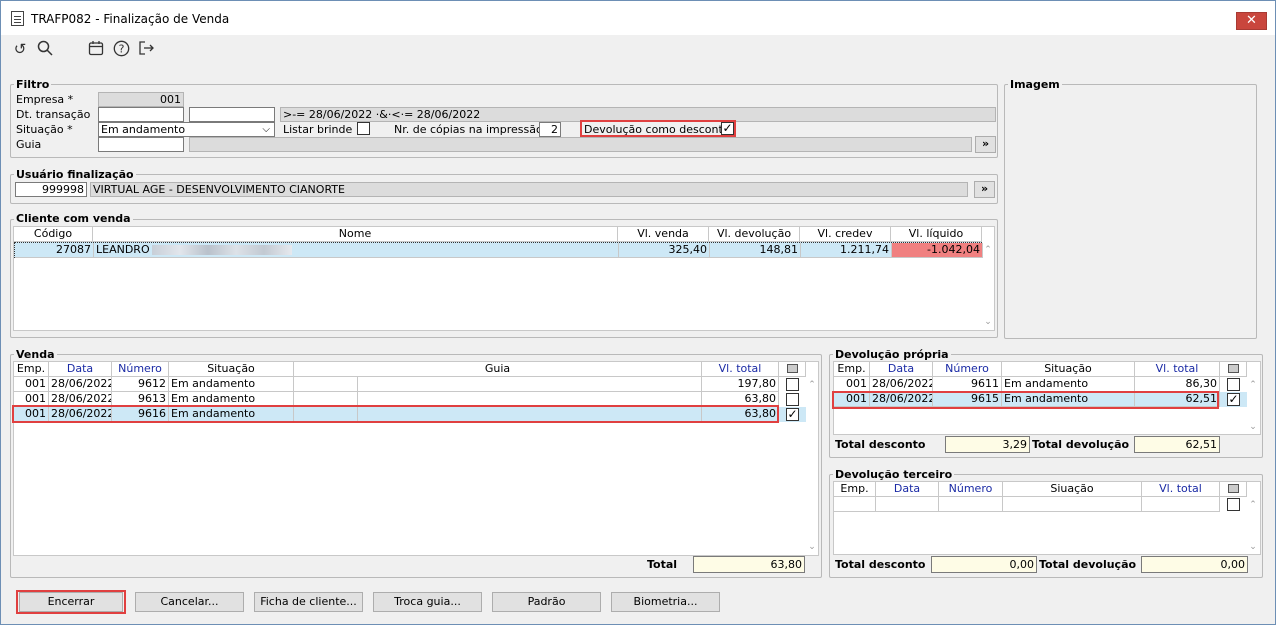 The width and height of the screenshot is (1276, 625). What do you see at coordinates (80, 384) in the screenshot?
I see `venda-data: 28/06/2022` at bounding box center [80, 384].